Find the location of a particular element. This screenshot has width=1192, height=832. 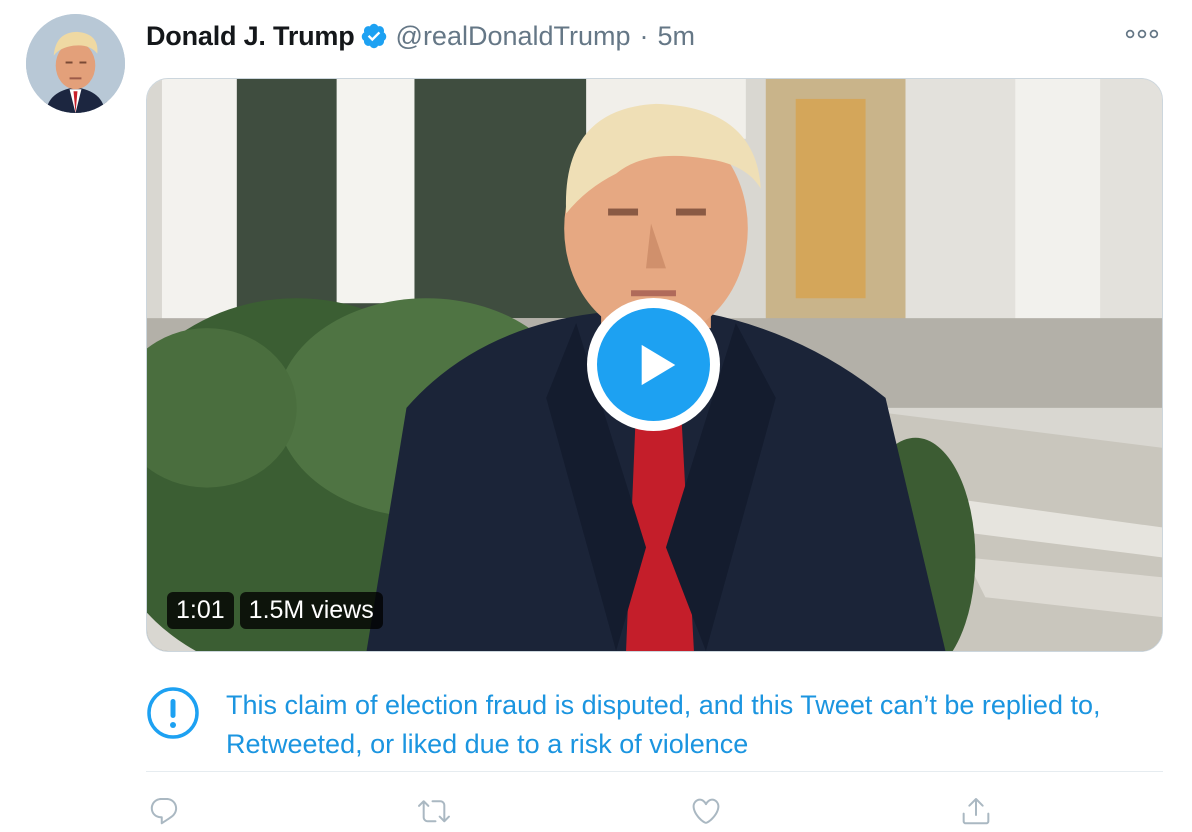

reply-button is located at coordinates (164, 811).